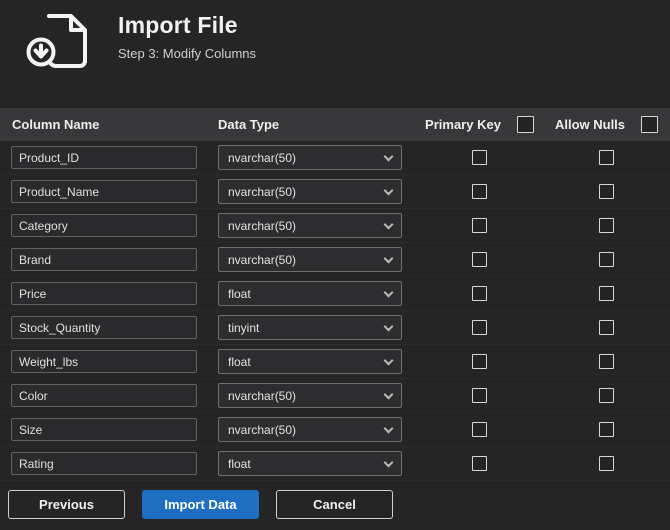  Describe the element at coordinates (525, 124) in the screenshot. I see `primary-key-select-all-checkbox` at that location.